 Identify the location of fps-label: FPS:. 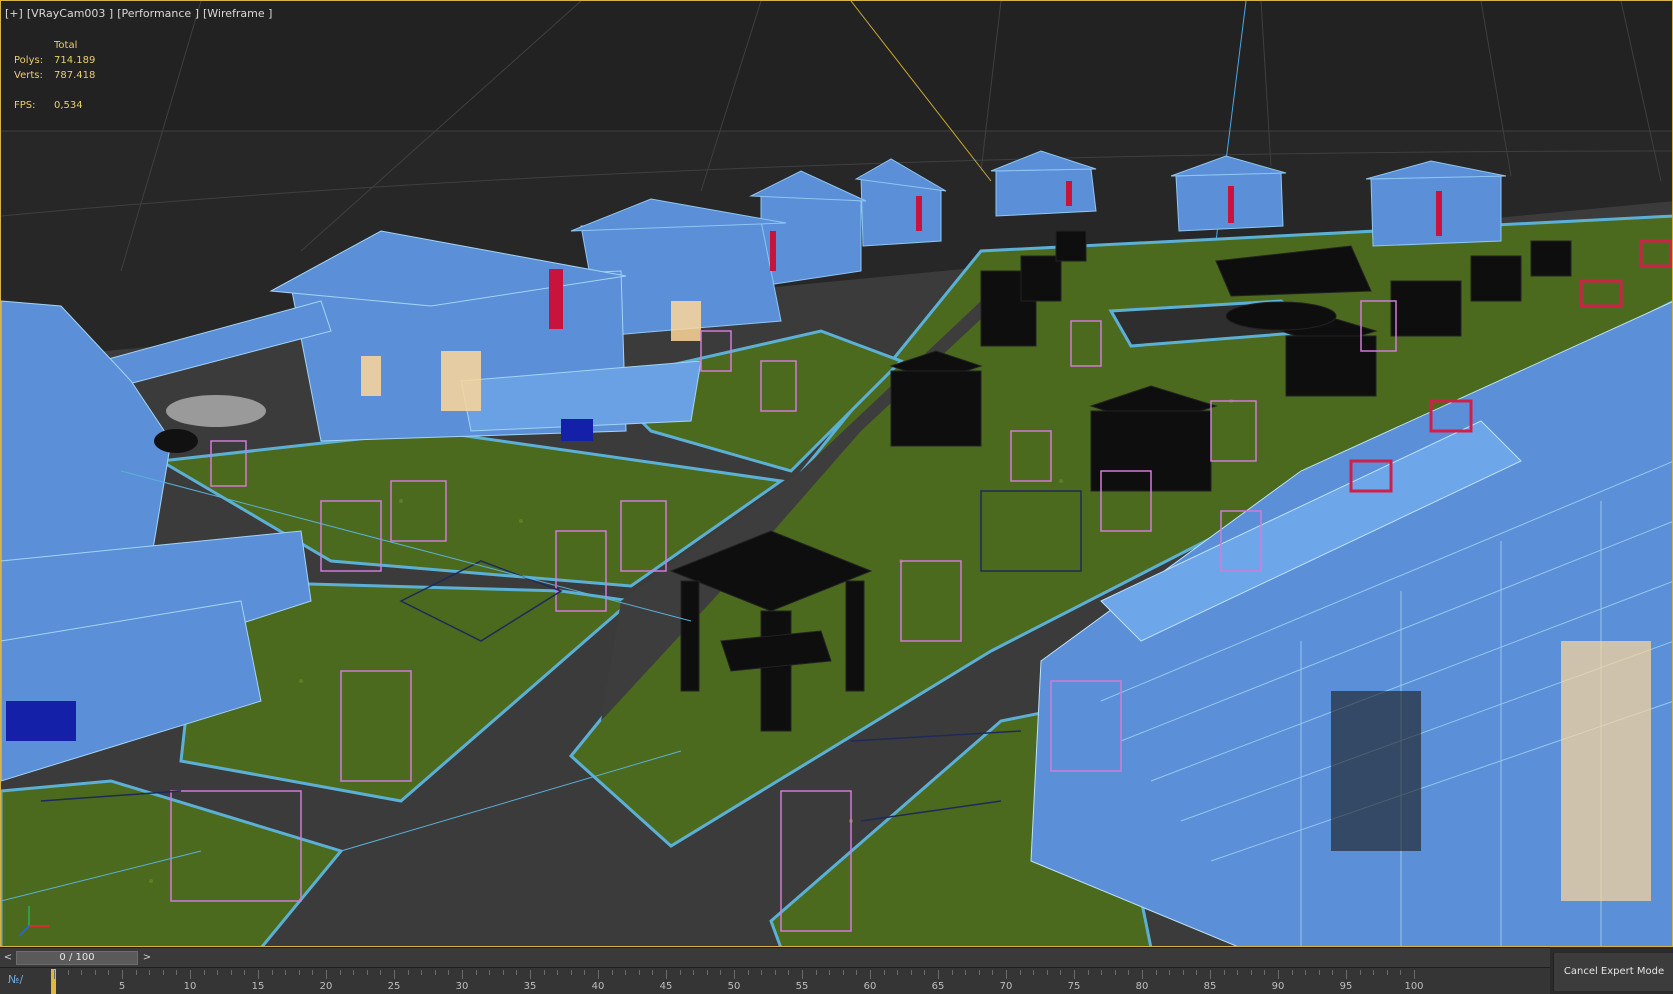
(25, 105).